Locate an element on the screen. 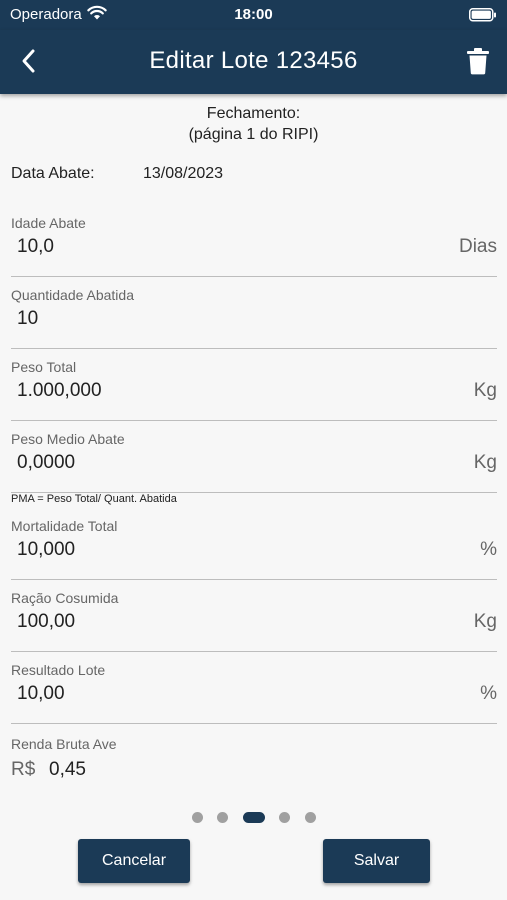 The height and width of the screenshot is (900, 507). section-subtitle: (página 1 do RIPI) is located at coordinates (253, 134).